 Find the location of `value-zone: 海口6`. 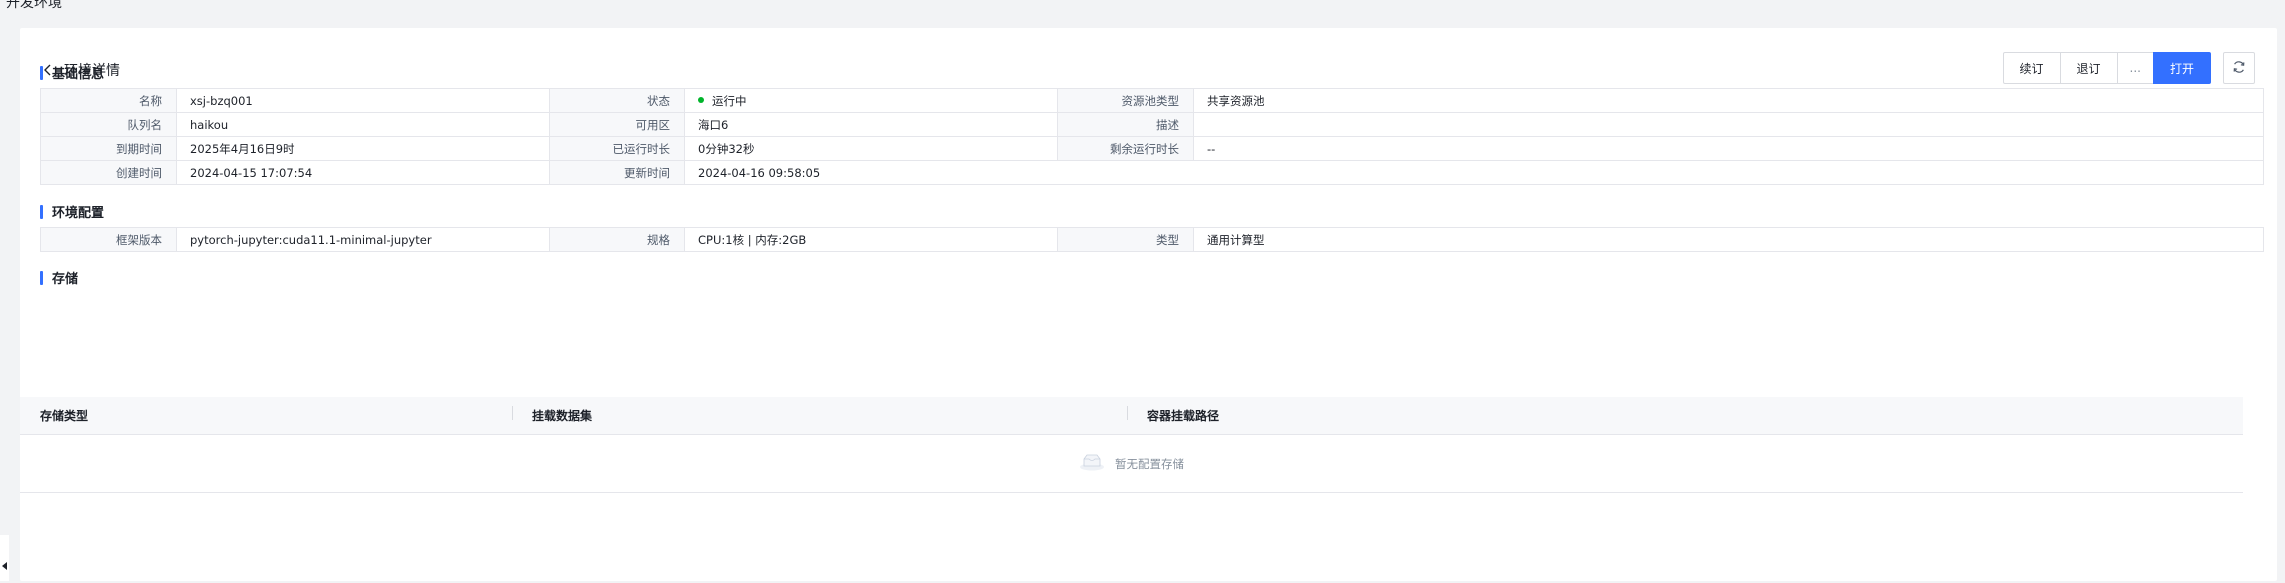

value-zone: 海口6 is located at coordinates (871, 124).